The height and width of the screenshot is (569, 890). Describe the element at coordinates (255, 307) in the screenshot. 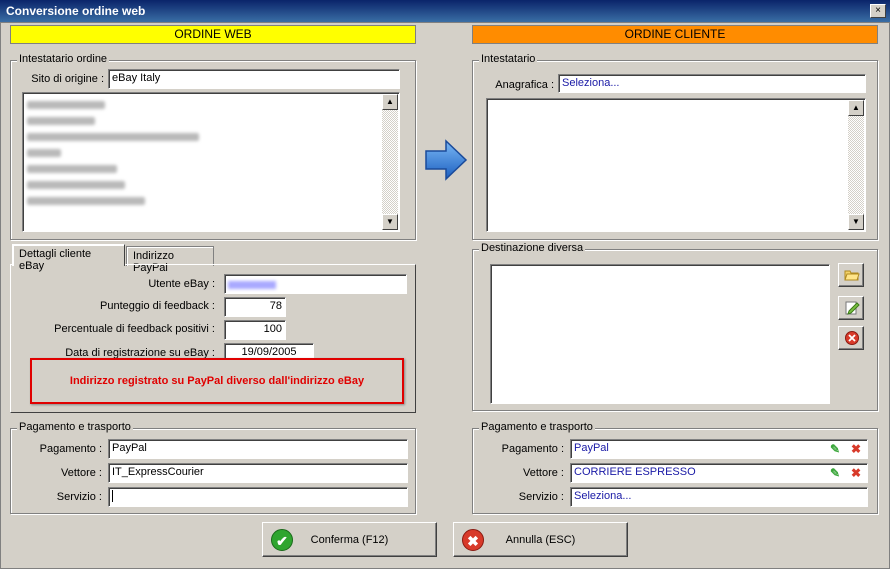

I see `punteggio-field: 78` at that location.